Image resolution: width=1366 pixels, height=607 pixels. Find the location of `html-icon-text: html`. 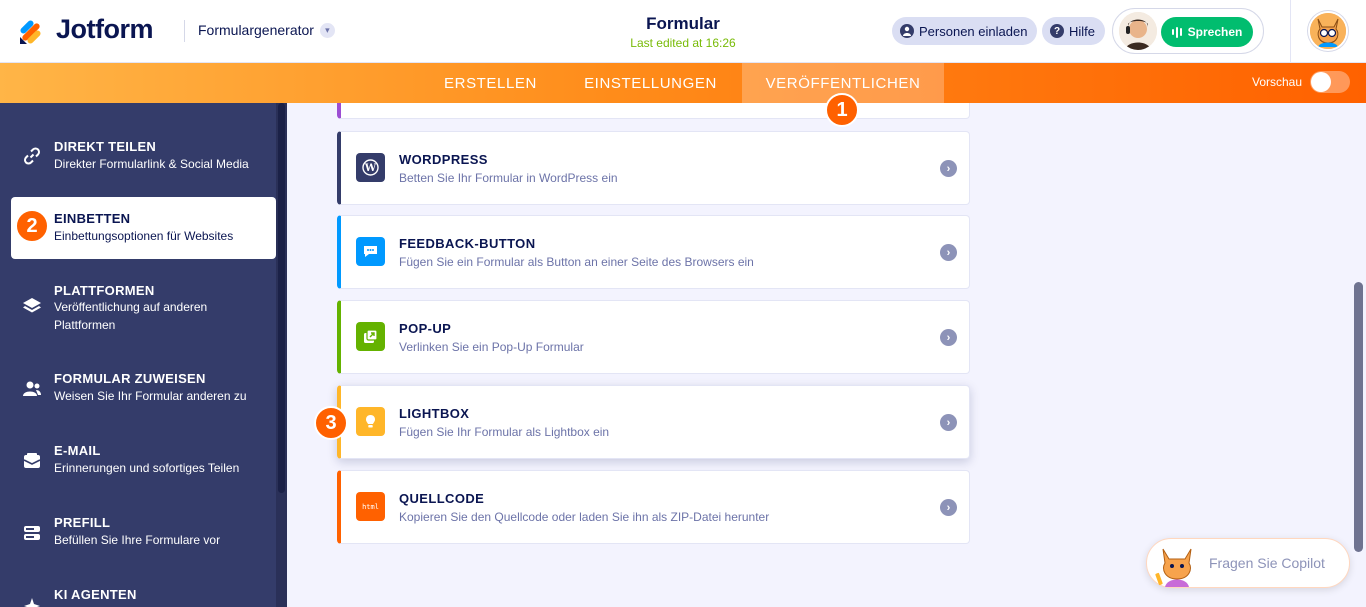

html-icon-text: html is located at coordinates (370, 506).